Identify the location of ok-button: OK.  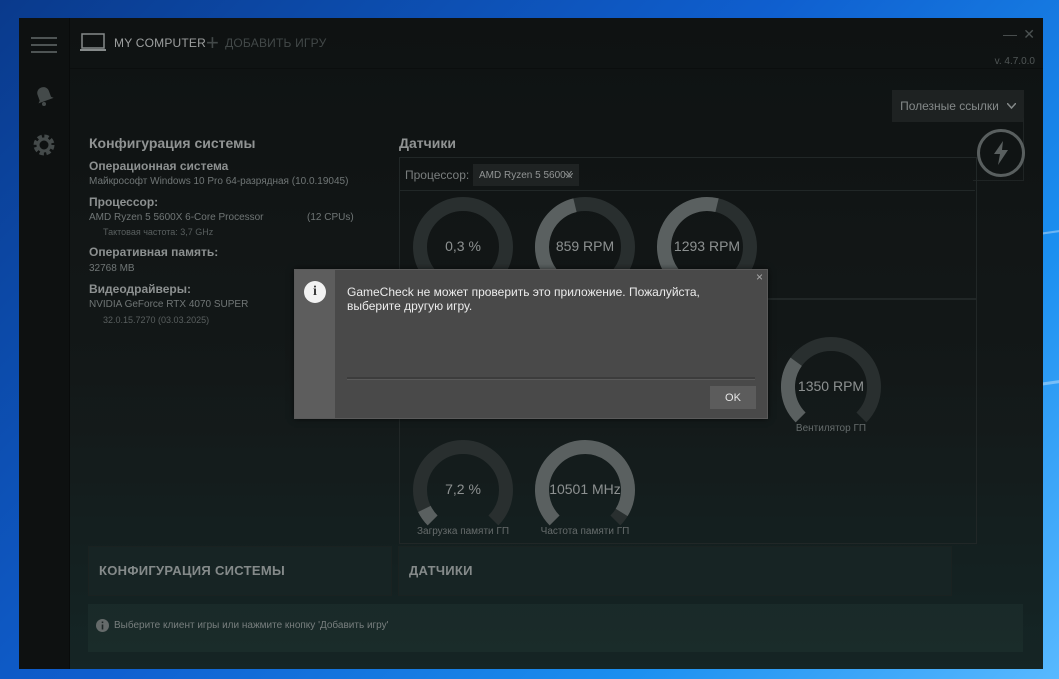
(733, 397).